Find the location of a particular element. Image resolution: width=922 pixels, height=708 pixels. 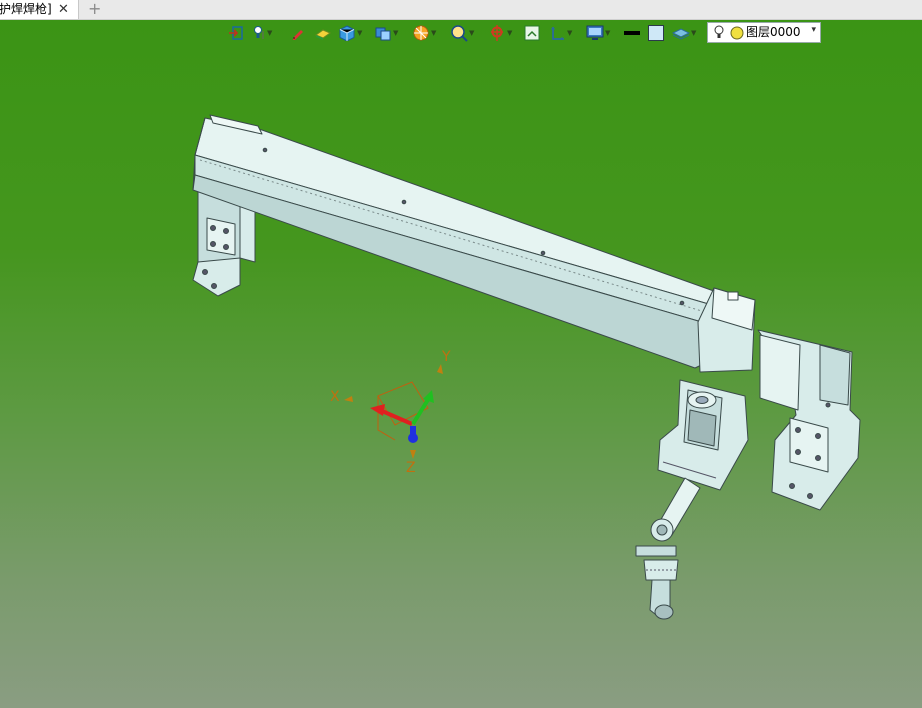

x-axis-arrow is located at coordinates (397, 417).